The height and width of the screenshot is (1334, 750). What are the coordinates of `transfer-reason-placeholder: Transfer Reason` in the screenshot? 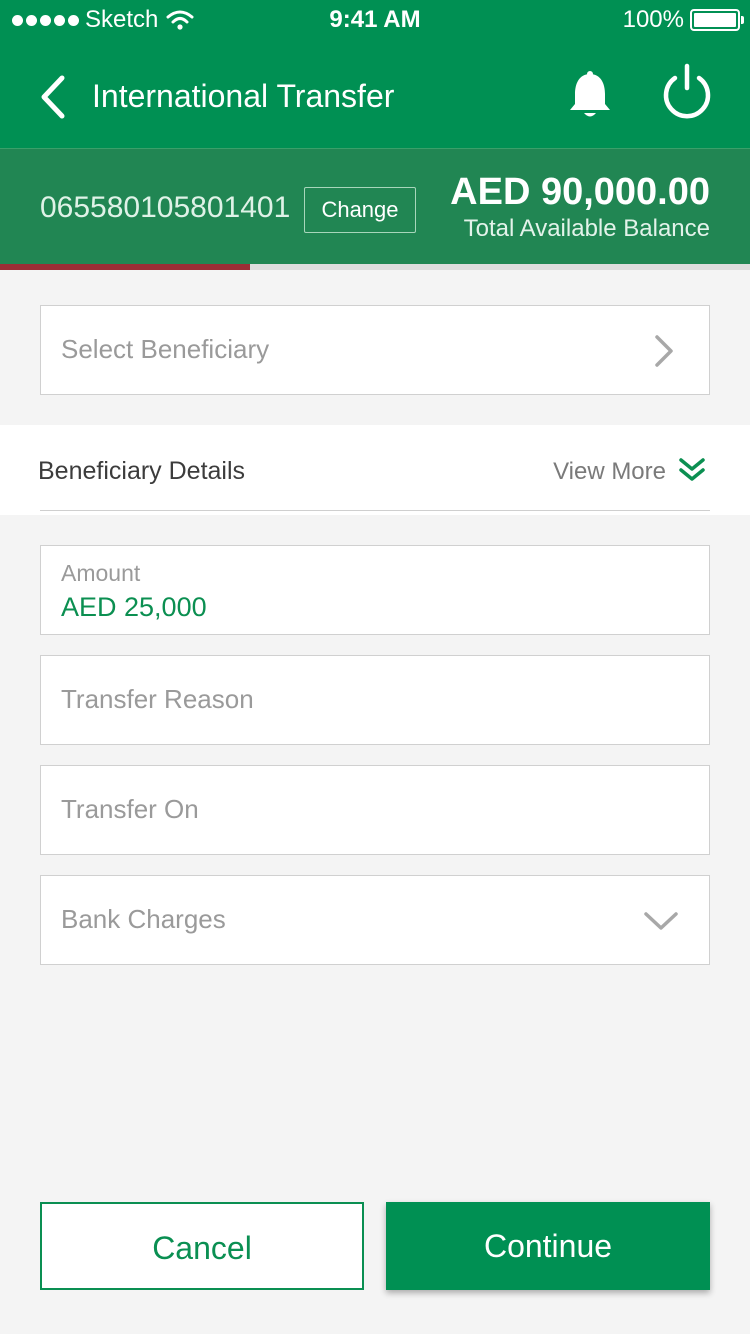 It's located at (157, 699).